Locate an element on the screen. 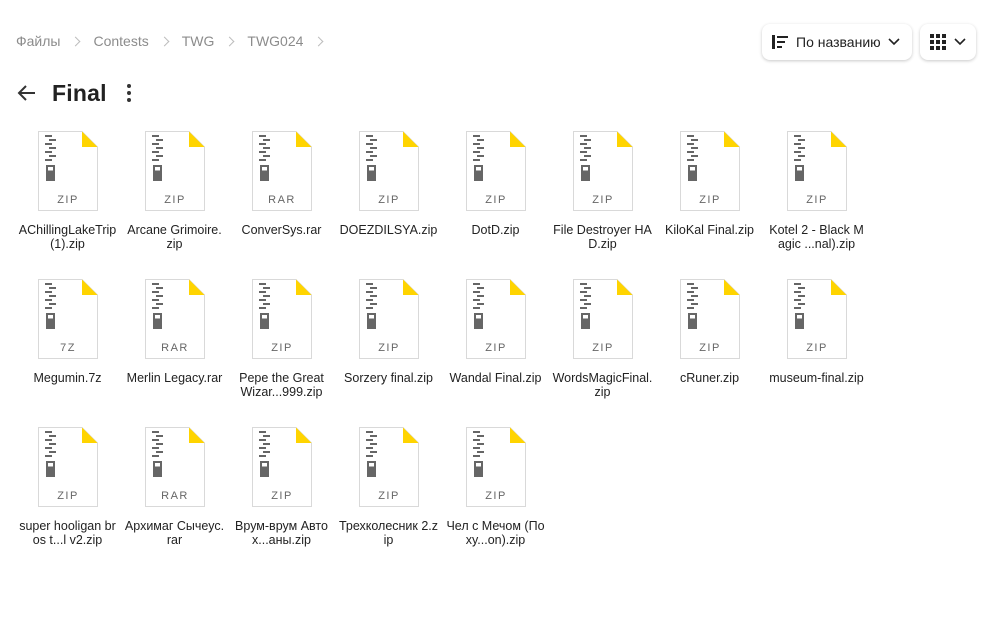 This screenshot has height=637, width=988. file-name: Чел с Мечом (Похy...on).zip is located at coordinates (495, 533).